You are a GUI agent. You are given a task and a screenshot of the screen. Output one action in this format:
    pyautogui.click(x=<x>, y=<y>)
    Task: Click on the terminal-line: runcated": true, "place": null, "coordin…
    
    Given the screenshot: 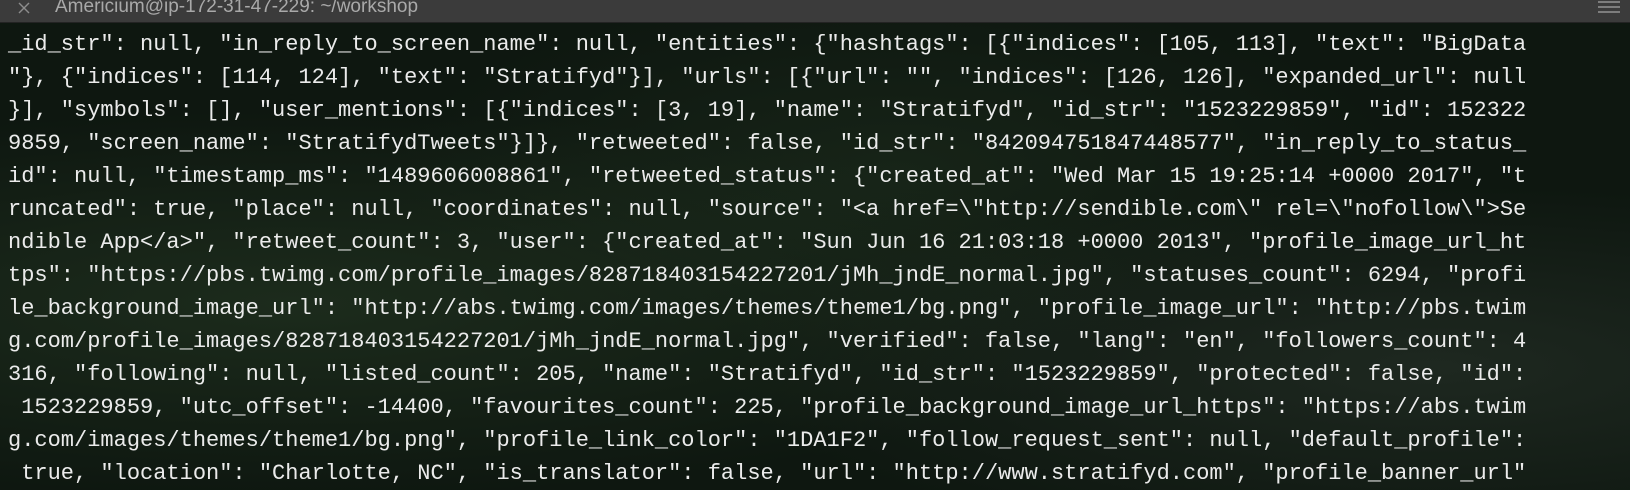 What is the action you would take?
    pyautogui.click(x=767, y=209)
    